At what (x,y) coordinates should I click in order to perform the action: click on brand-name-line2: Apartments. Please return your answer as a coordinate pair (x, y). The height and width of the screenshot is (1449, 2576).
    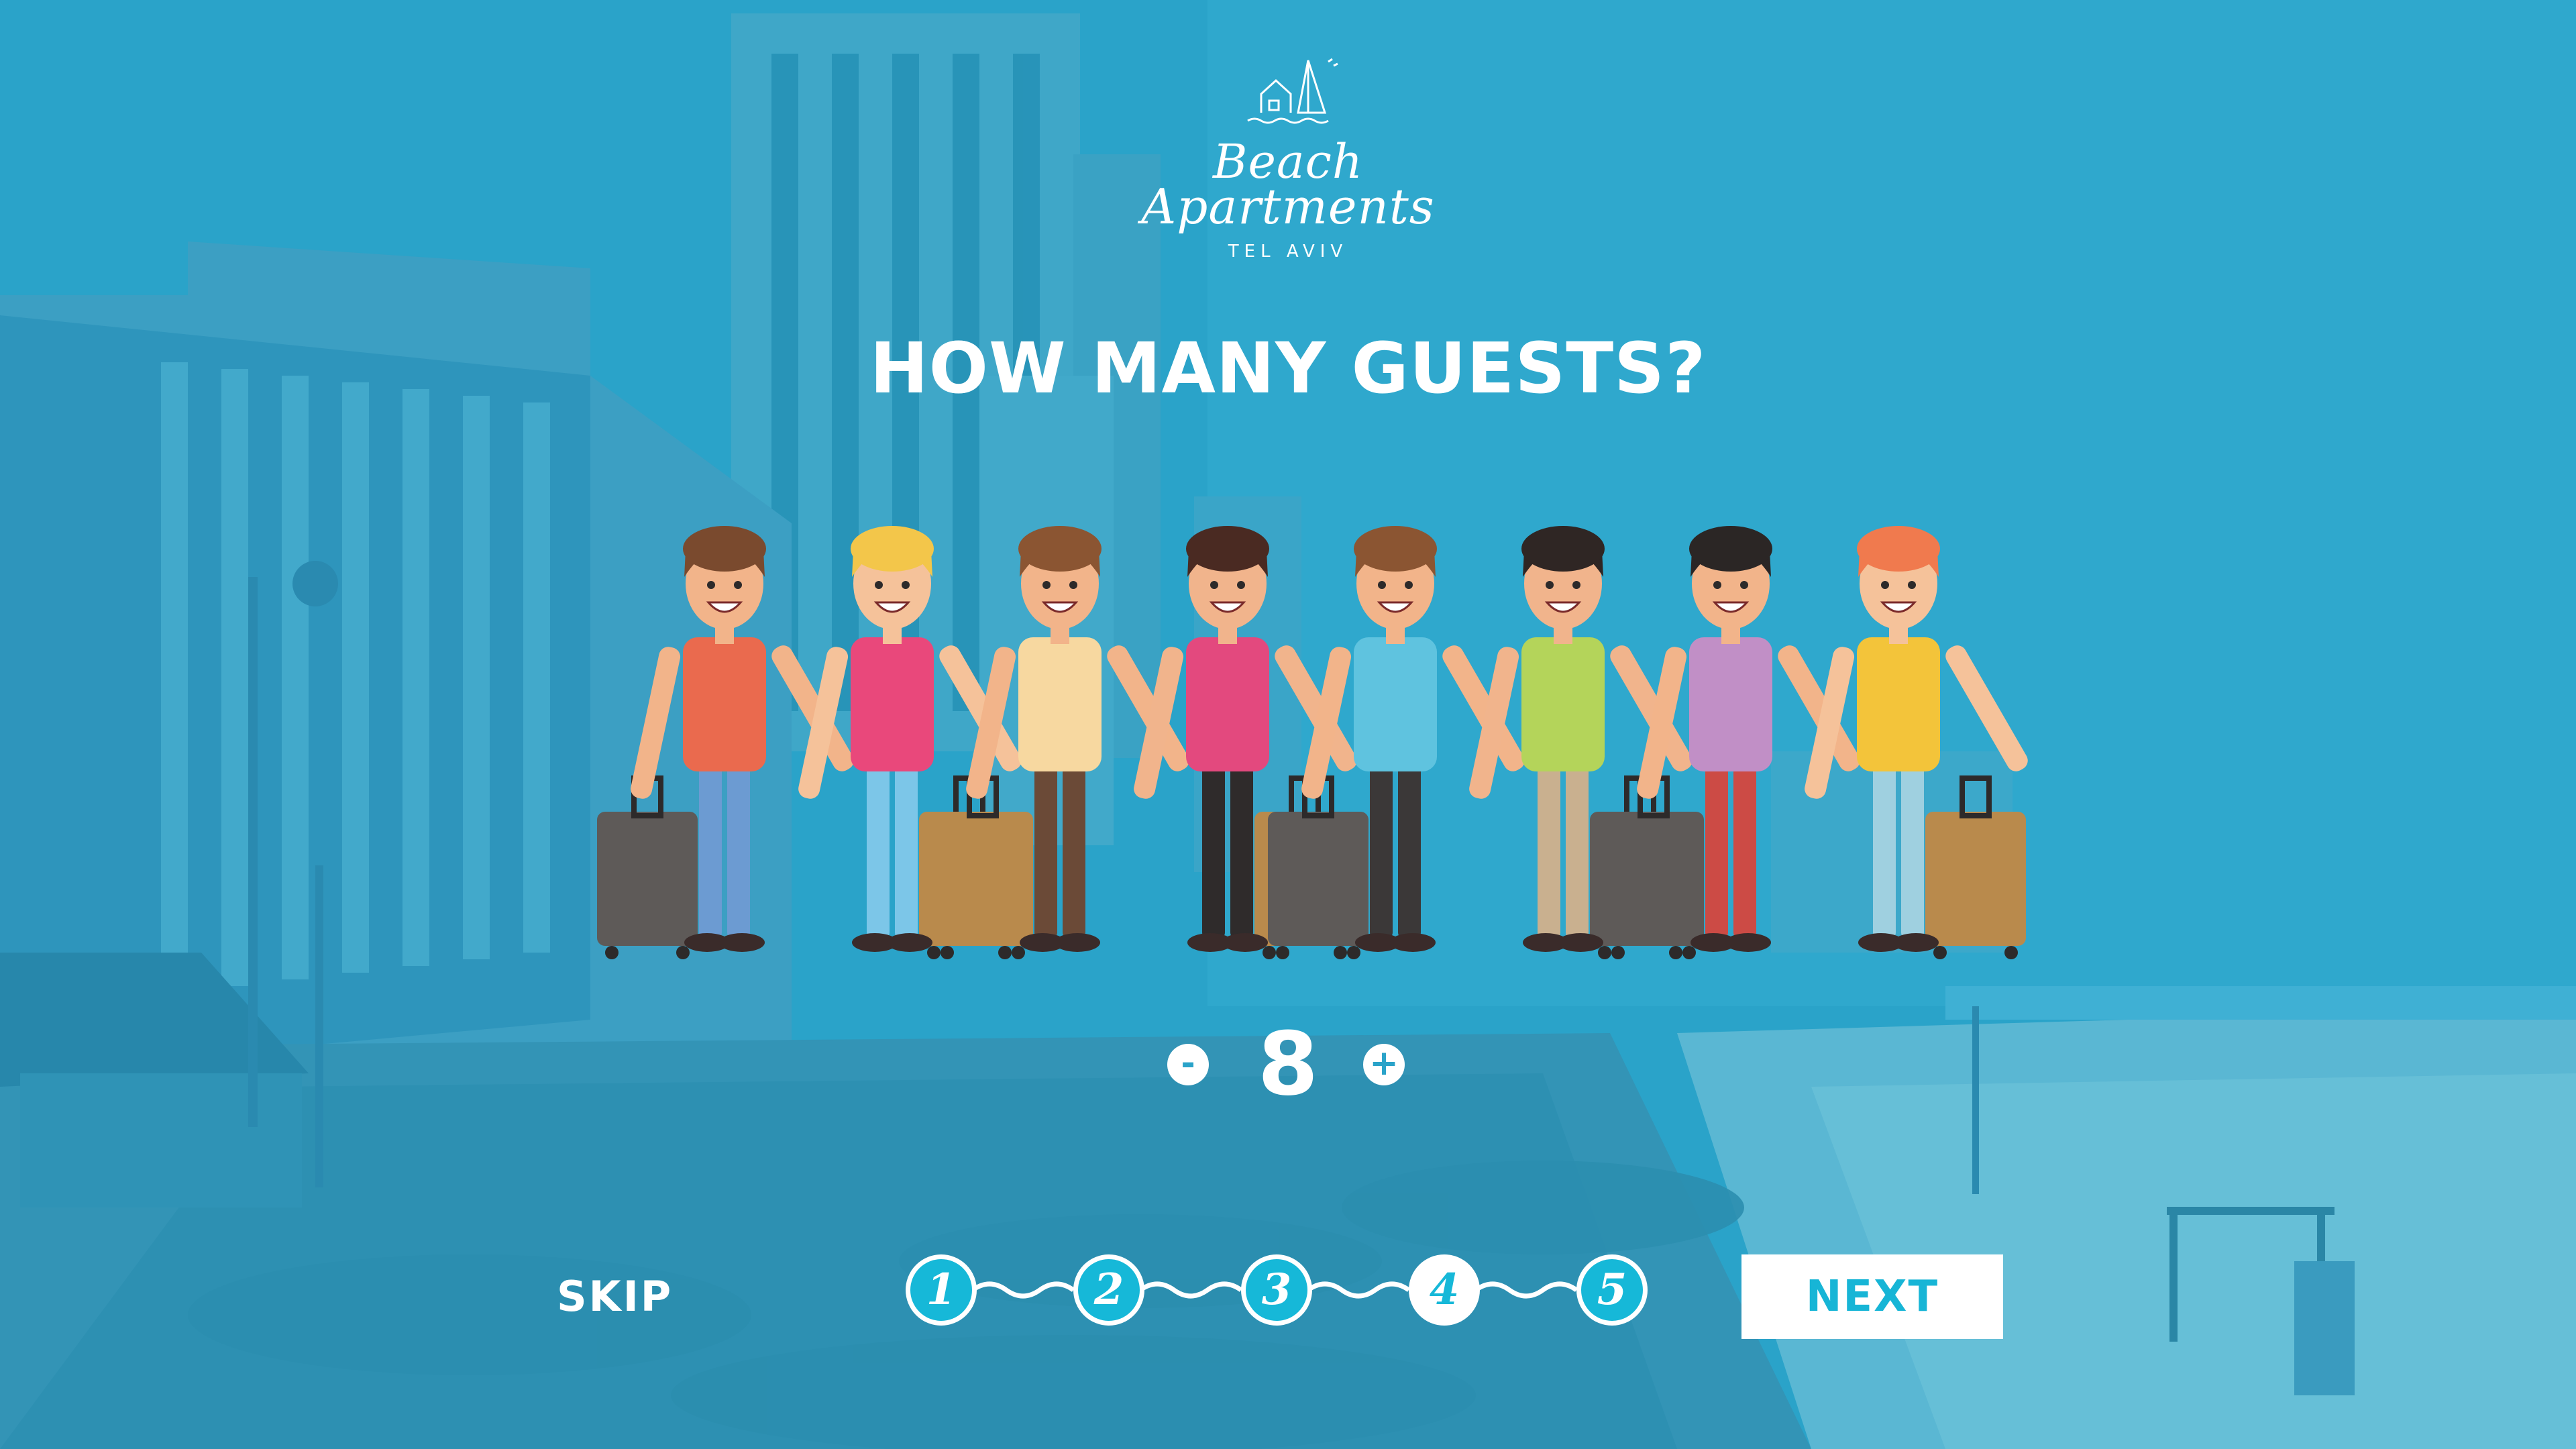
    Looking at the image, I should click on (1288, 206).